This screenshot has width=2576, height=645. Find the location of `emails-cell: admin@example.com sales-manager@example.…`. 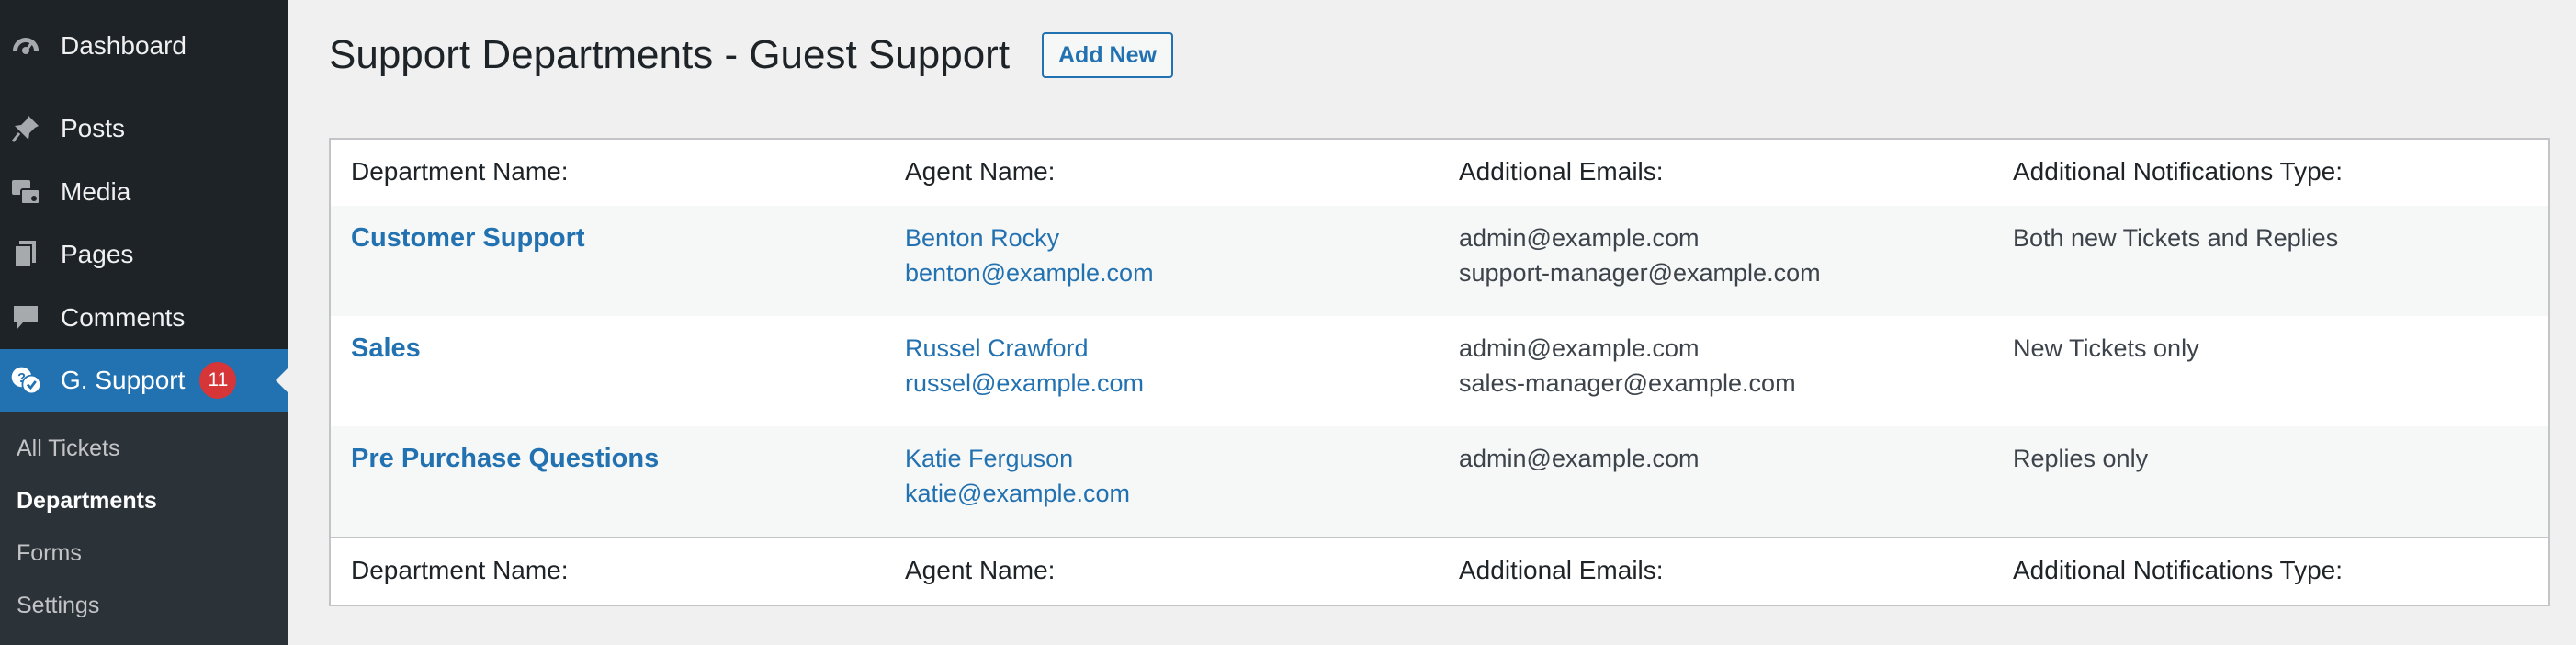

emails-cell: admin@example.com sales-manager@example.… is located at coordinates (1627, 366).